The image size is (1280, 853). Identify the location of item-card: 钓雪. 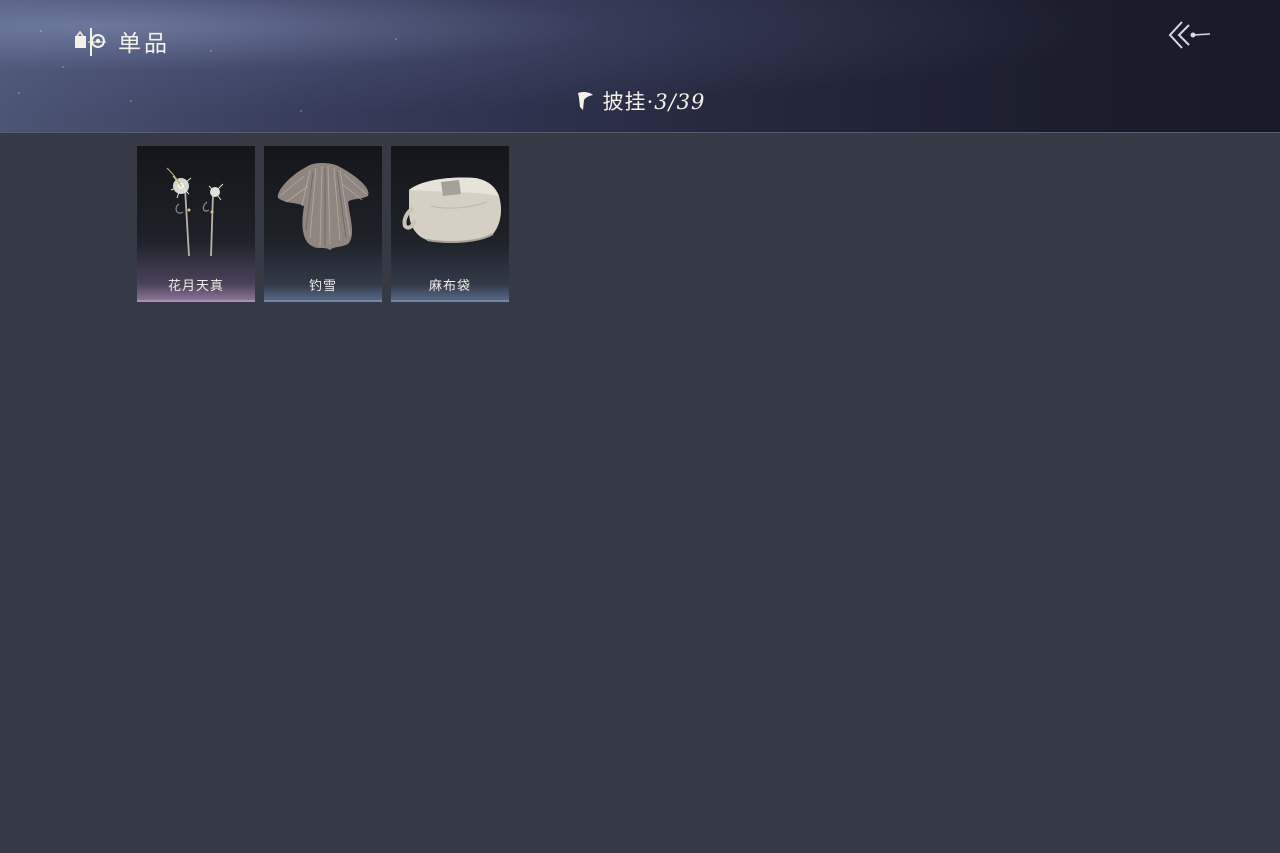
(323, 224).